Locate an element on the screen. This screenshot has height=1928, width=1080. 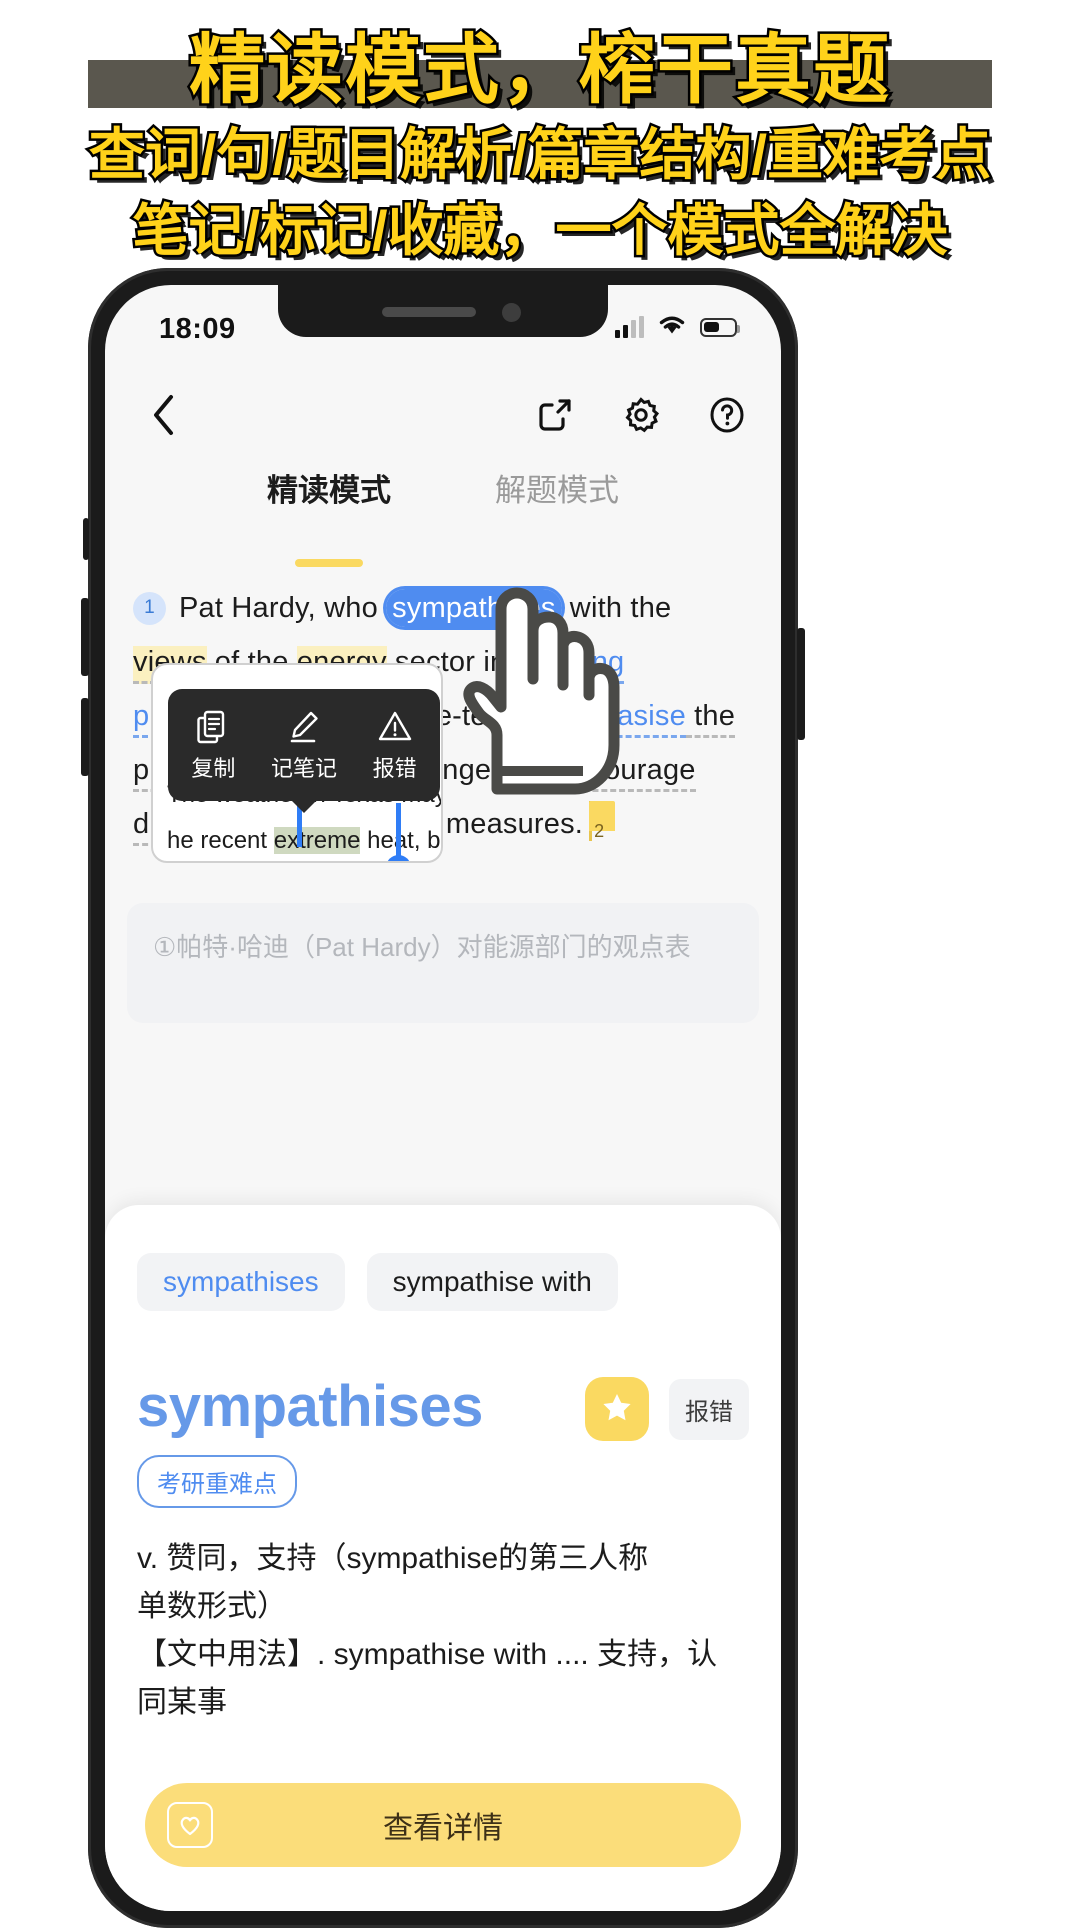
context-menu-report: 报错 is located at coordinates (395, 745).